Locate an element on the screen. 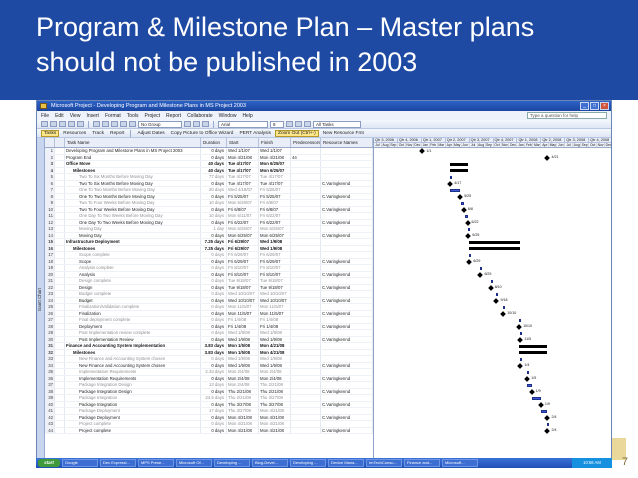  task-id: 24 is located at coordinates (50, 300).